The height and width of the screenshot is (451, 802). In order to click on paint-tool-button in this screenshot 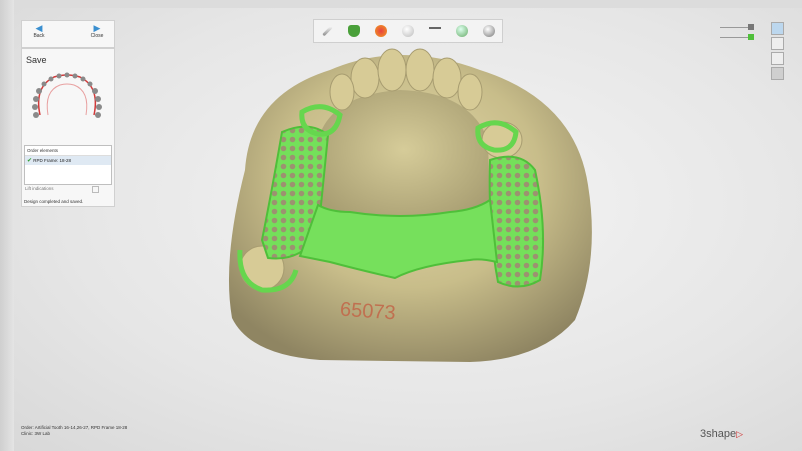, I will do `click(381, 31)`.